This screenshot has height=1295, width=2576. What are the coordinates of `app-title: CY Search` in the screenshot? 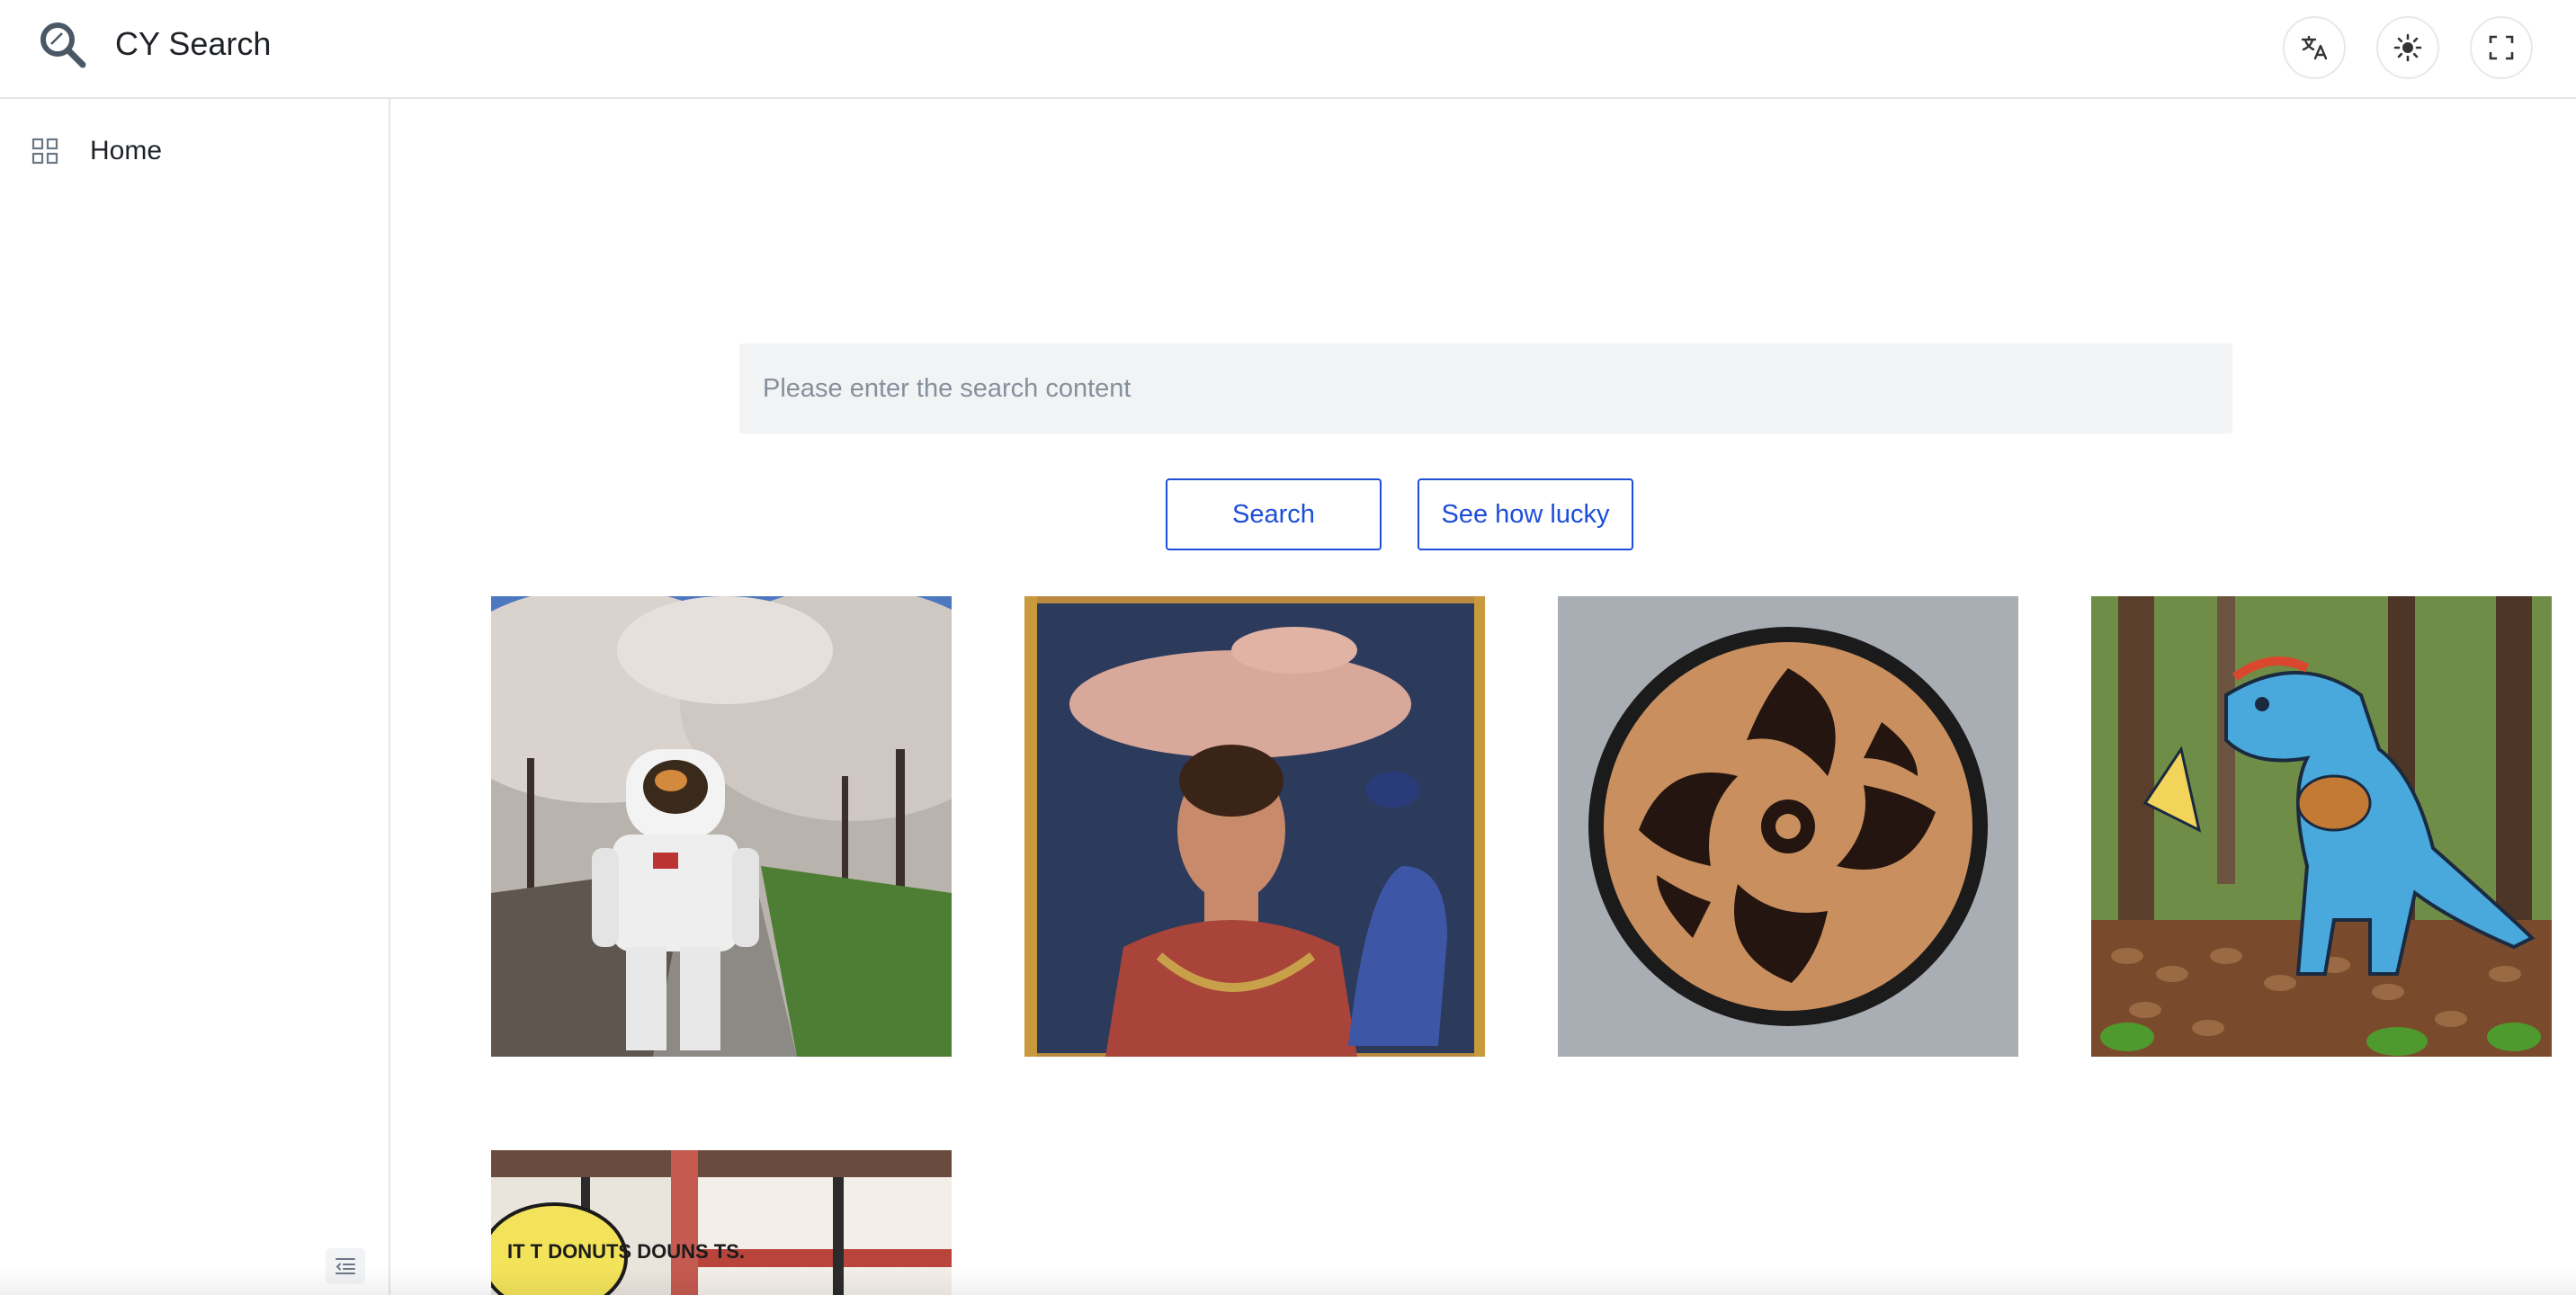 It's located at (193, 43).